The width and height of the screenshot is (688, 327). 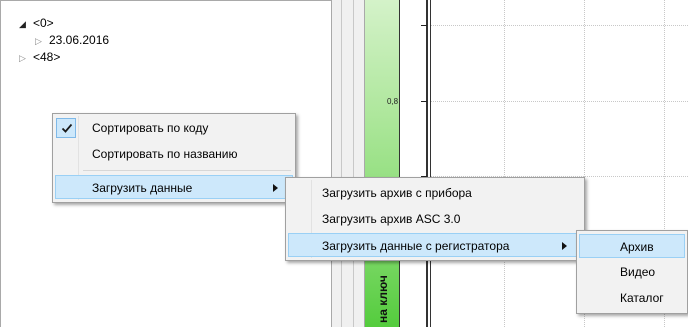 I want to click on menu-separator, so click(x=187, y=170).